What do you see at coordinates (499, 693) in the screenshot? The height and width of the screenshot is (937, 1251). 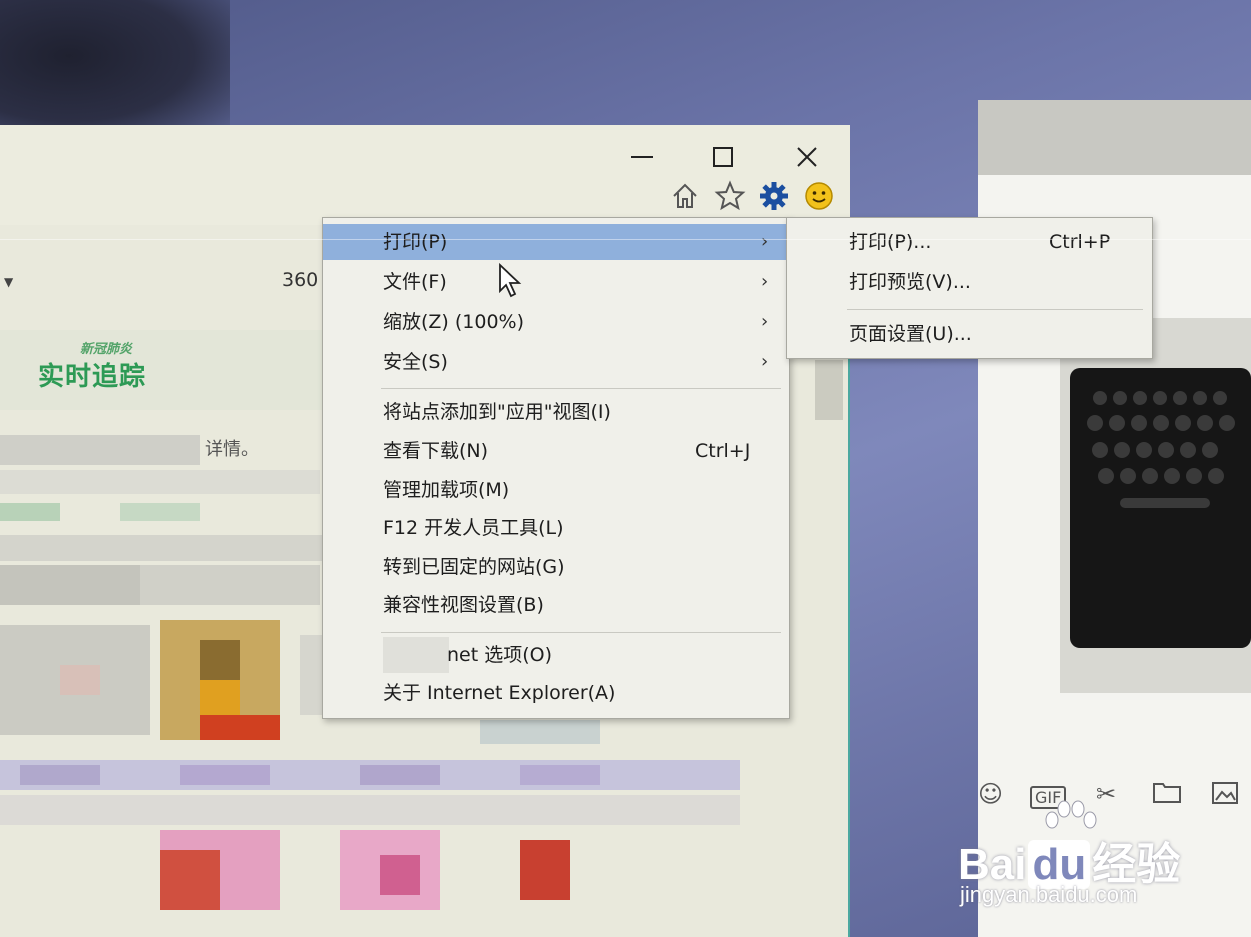 I see `menu-item-label: 关于 Internet Explorer(A)` at bounding box center [499, 693].